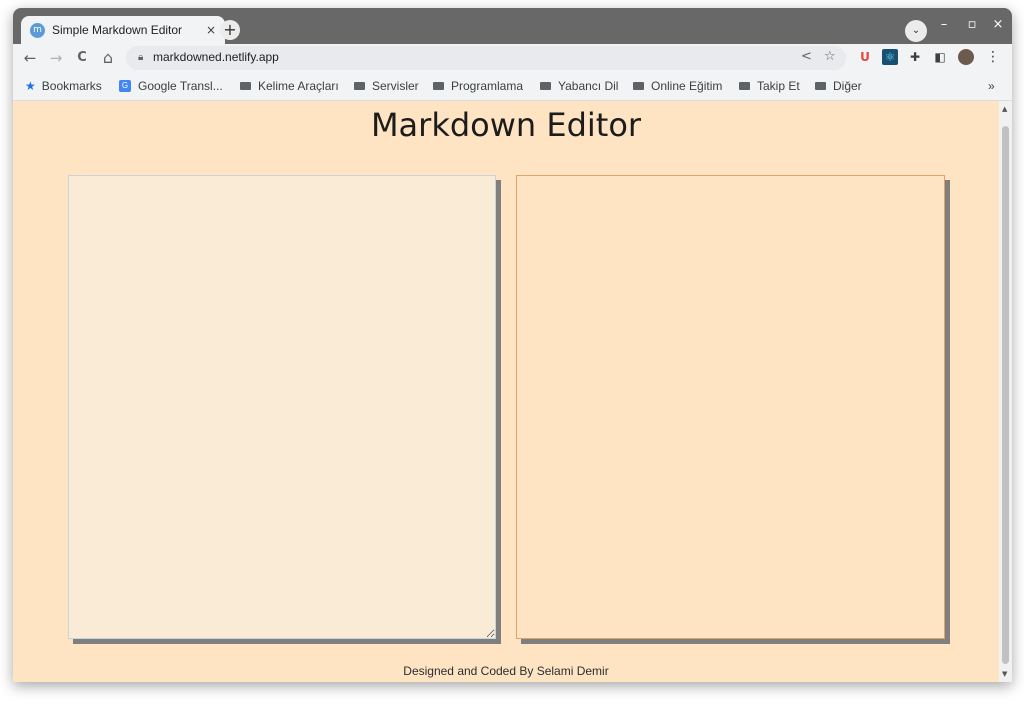 The image size is (1024, 707). Describe the element at coordinates (512, 26) in the screenshot. I see `tab-strip: m Simple Markdown Editor × + ⌄ – ▫ ×` at that location.